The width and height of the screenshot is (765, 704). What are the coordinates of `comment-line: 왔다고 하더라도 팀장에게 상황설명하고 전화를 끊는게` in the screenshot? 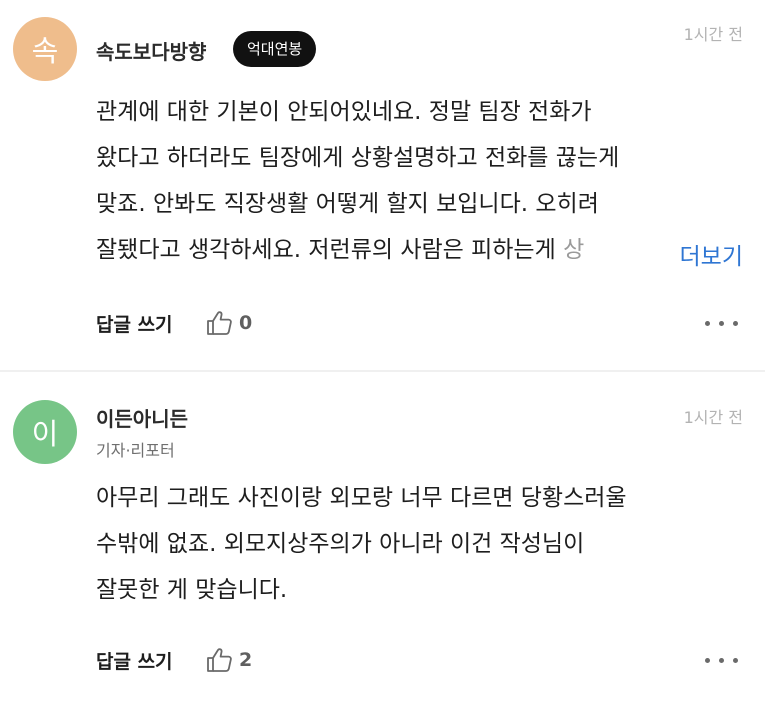 It's located at (358, 158).